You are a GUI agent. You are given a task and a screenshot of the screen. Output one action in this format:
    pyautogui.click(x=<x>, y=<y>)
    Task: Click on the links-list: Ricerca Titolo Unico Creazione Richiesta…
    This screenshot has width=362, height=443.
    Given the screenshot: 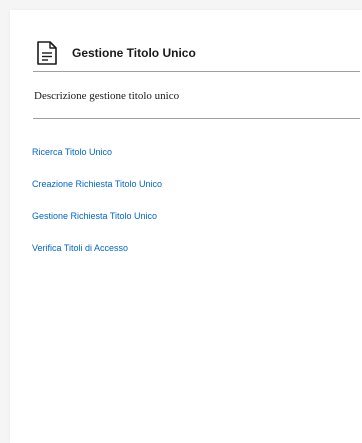 What is the action you would take?
    pyautogui.click(x=97, y=209)
    